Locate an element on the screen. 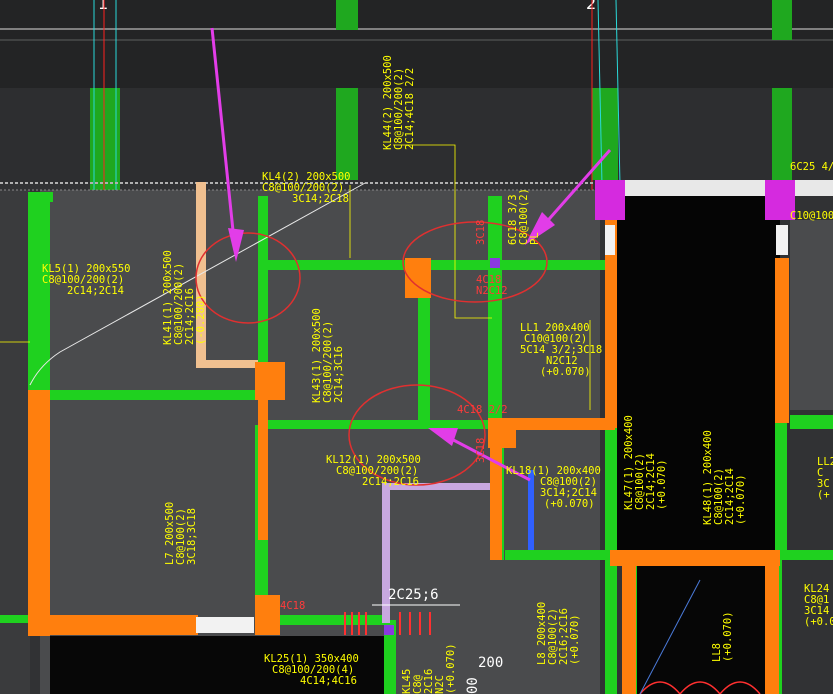  beam-kl12-h is located at coordinates (380, 424).